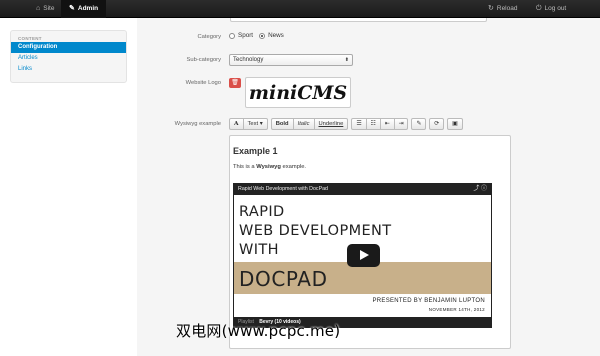 This screenshot has height=356, width=600. Describe the element at coordinates (30, 38) in the screenshot. I see `sidebar-header: CONTENT` at that location.